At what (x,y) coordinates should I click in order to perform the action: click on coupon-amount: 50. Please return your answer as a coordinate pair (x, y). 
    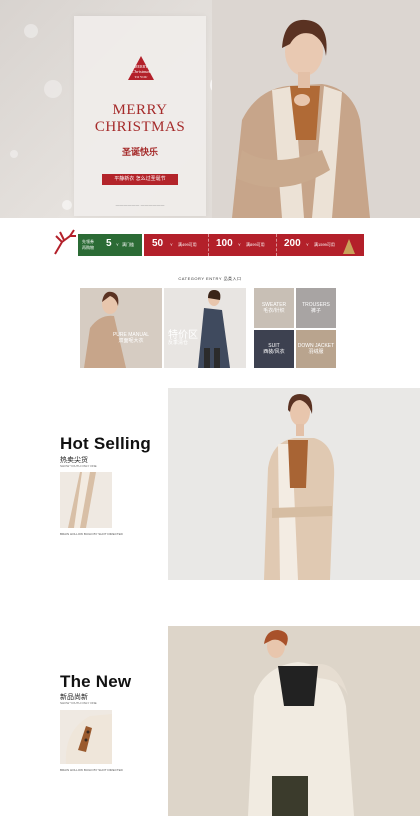
    Looking at the image, I should click on (158, 243).